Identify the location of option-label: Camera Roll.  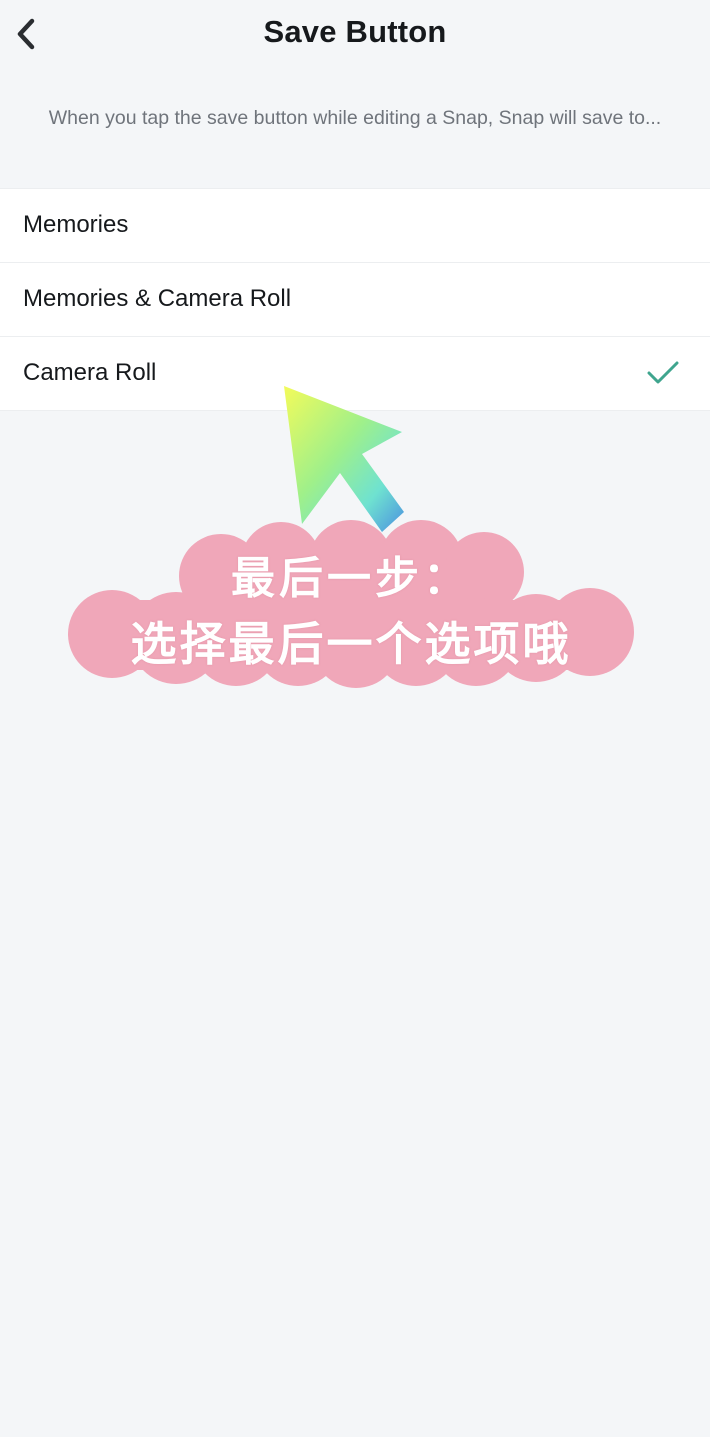
(90, 372).